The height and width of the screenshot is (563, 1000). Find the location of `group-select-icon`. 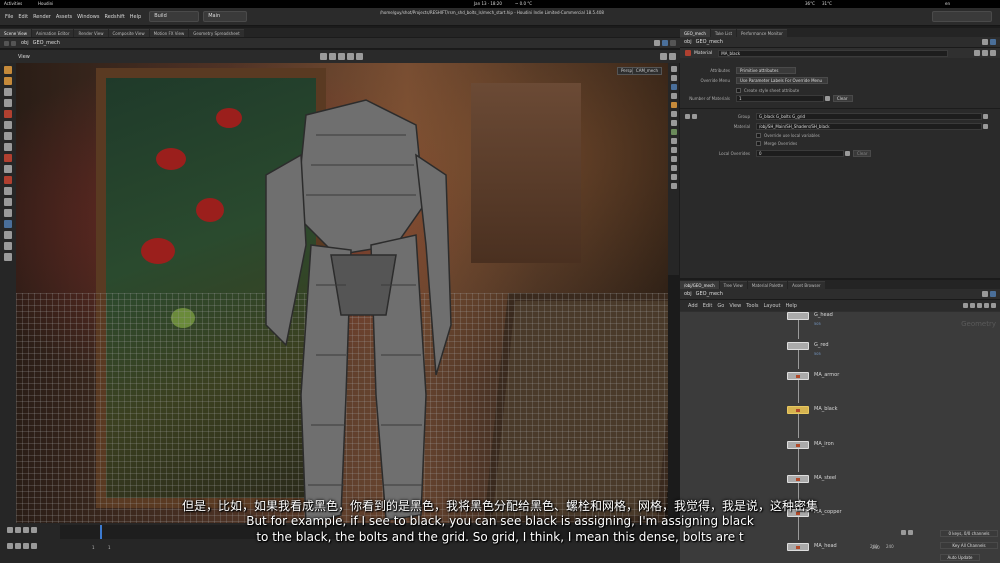

group-select-icon is located at coordinates (985, 116).